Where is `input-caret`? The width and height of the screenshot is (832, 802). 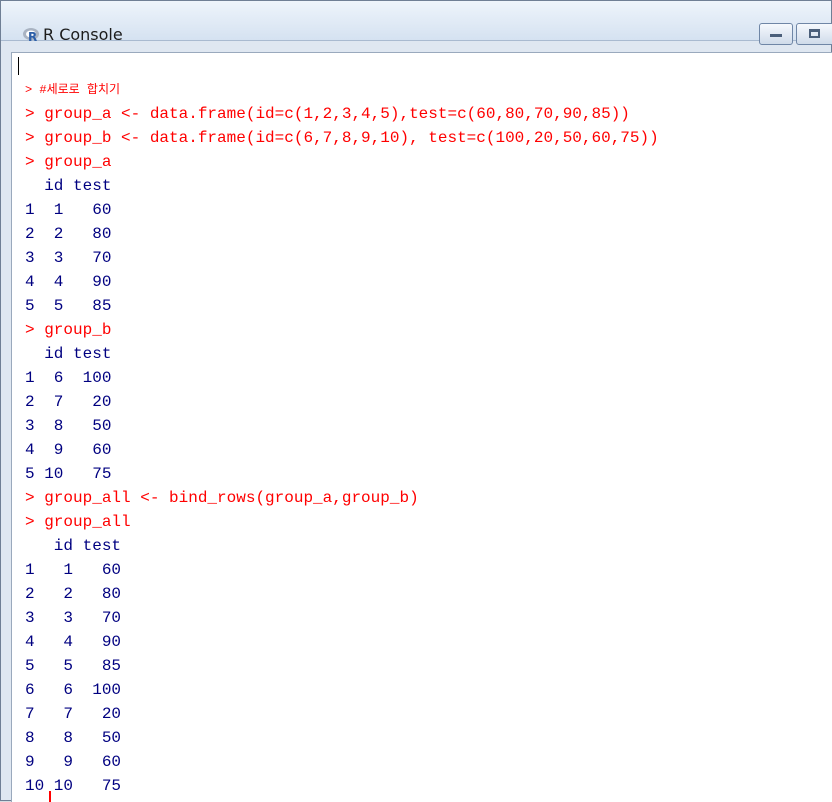 input-caret is located at coordinates (50, 796).